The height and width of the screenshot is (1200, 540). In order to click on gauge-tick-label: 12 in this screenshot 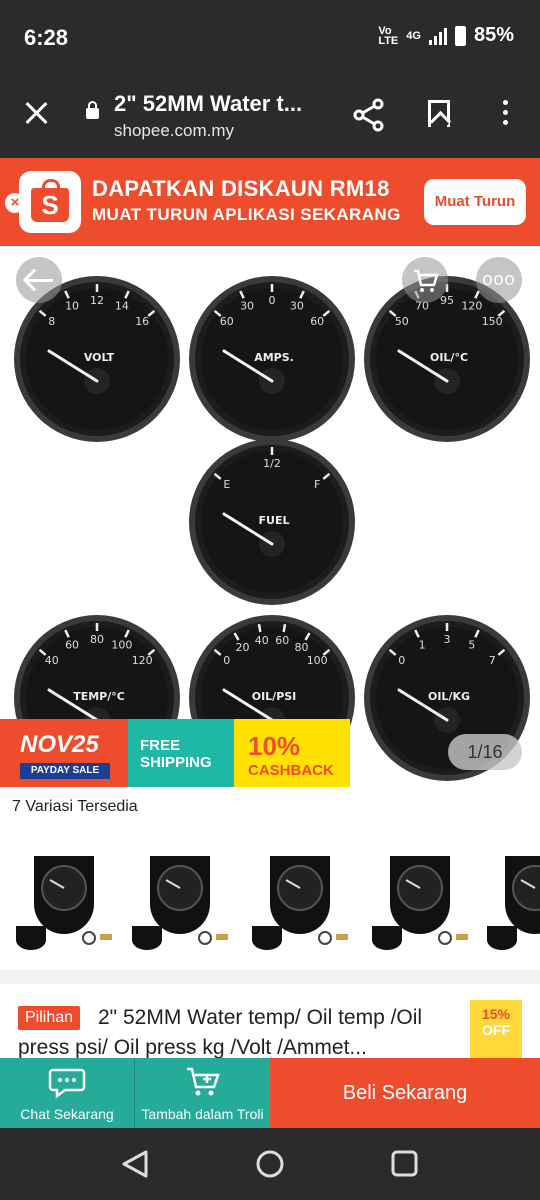, I will do `click(97, 300)`.